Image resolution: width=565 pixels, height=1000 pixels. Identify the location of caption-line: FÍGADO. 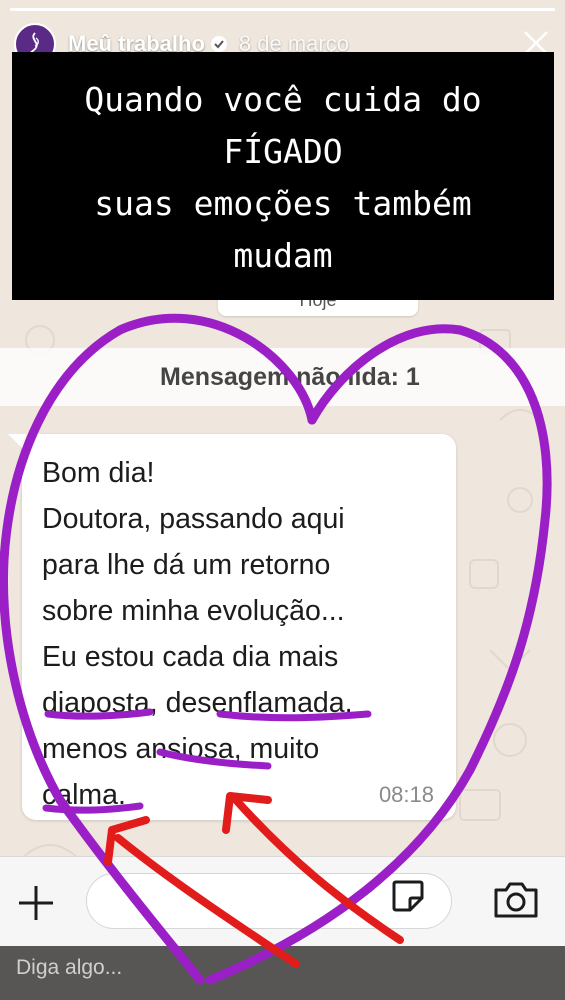
(283, 151).